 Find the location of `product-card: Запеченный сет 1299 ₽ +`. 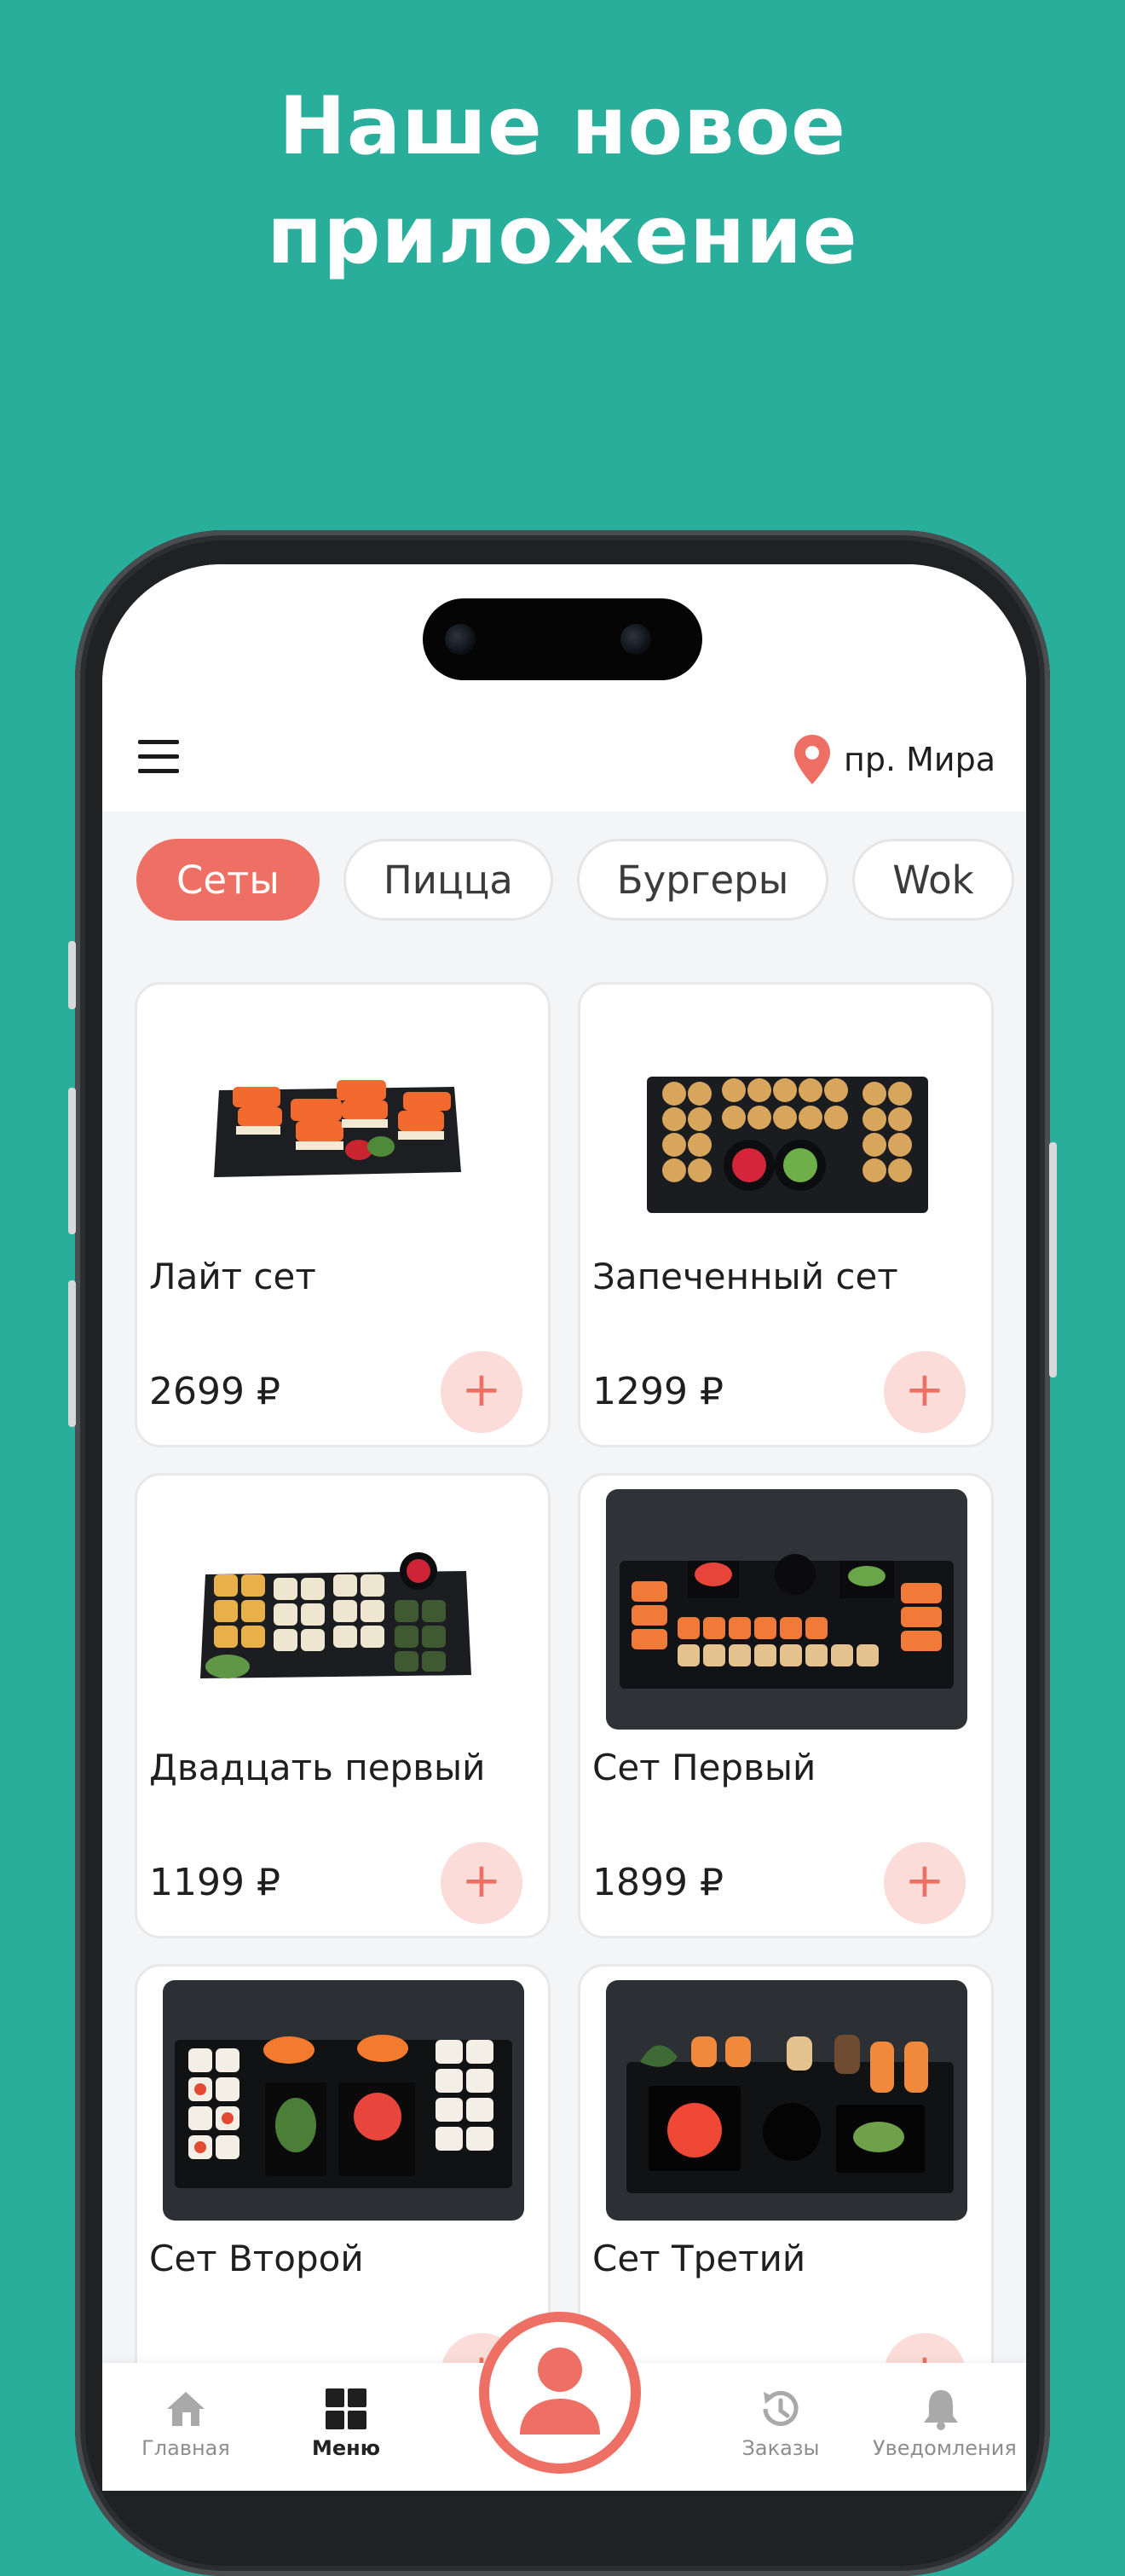

product-card: Запеченный сет 1299 ₽ + is located at coordinates (786, 1214).